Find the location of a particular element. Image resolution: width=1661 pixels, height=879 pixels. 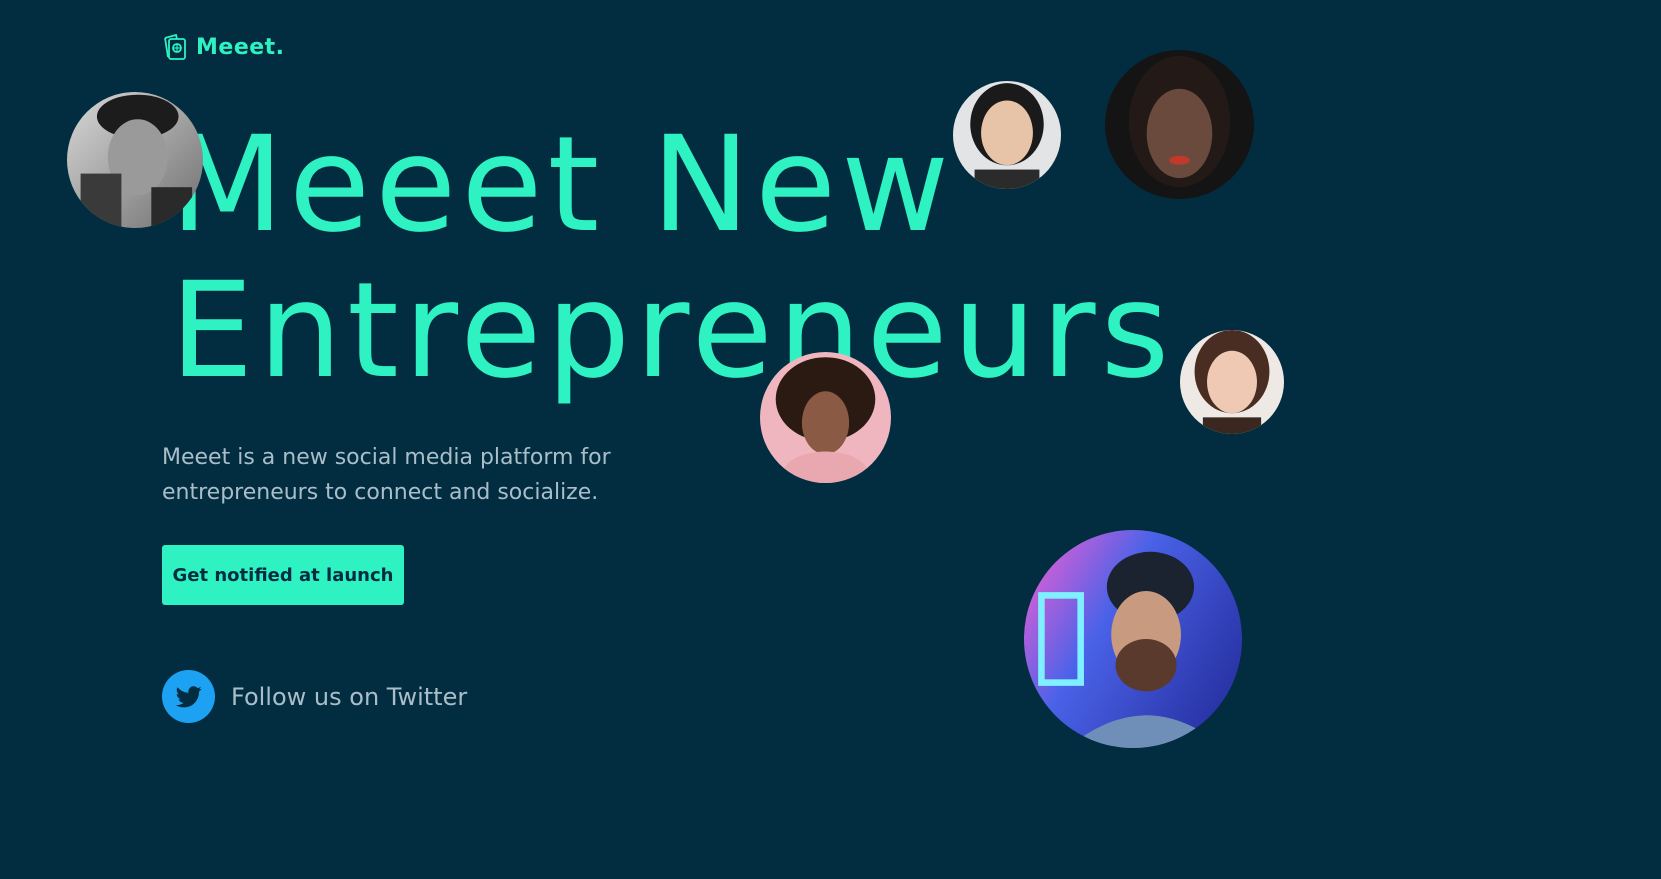

twitter-bird-icon is located at coordinates (188, 696).